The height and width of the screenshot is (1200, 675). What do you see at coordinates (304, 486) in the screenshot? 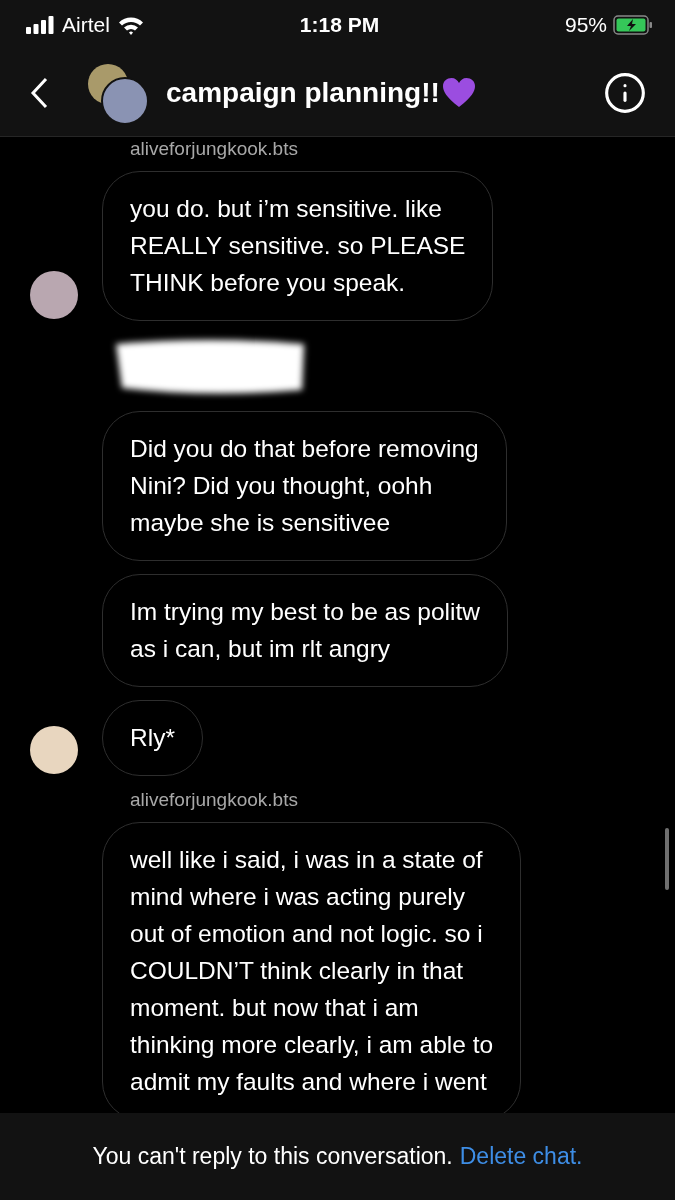
I see `message-bubble: Did you do that before removing Nini? Did you thought, oohh maybe she is sensitivee` at bounding box center [304, 486].